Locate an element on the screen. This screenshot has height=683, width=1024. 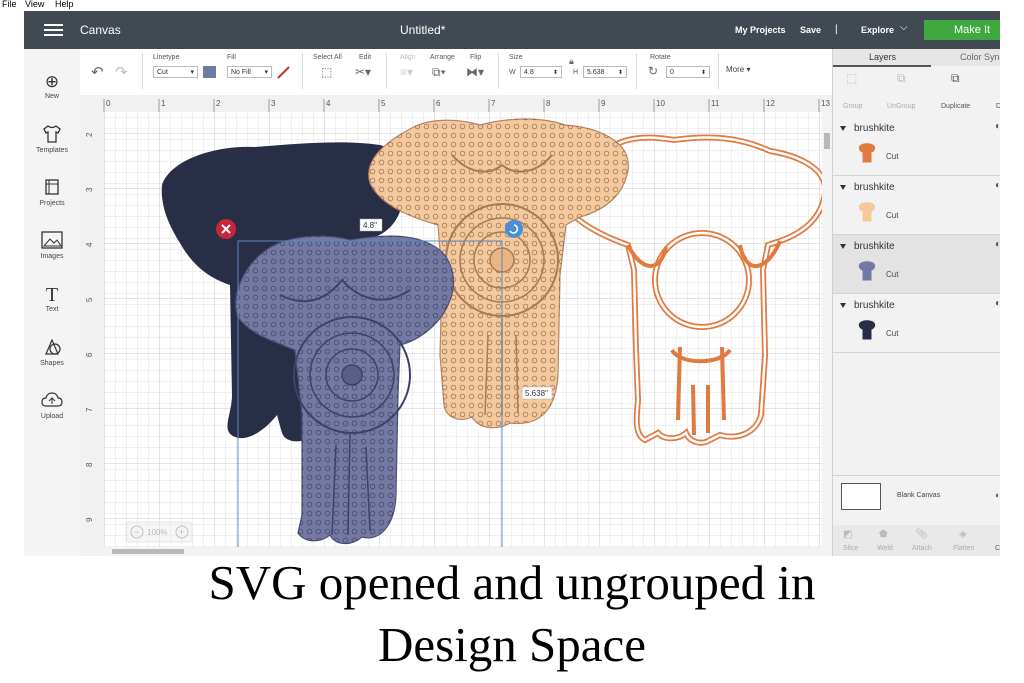
nav-images: Images is located at coordinates (52, 245).